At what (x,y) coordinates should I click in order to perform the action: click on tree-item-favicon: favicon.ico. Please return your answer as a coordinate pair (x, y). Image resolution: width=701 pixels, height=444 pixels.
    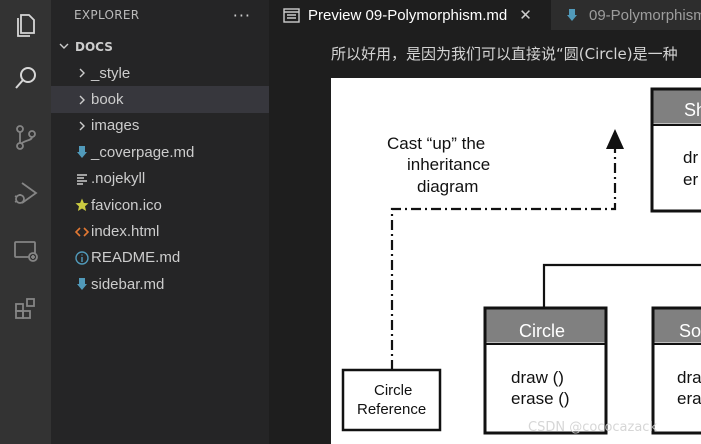
    Looking at the image, I should click on (160, 205).